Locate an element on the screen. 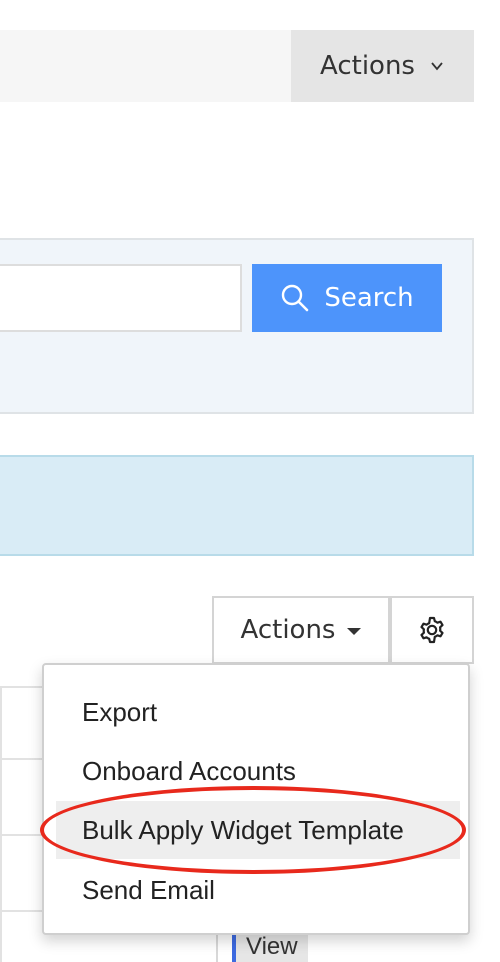 Image resolution: width=500 pixels, height=962 pixels. caret-down-icon is located at coordinates (354, 631).